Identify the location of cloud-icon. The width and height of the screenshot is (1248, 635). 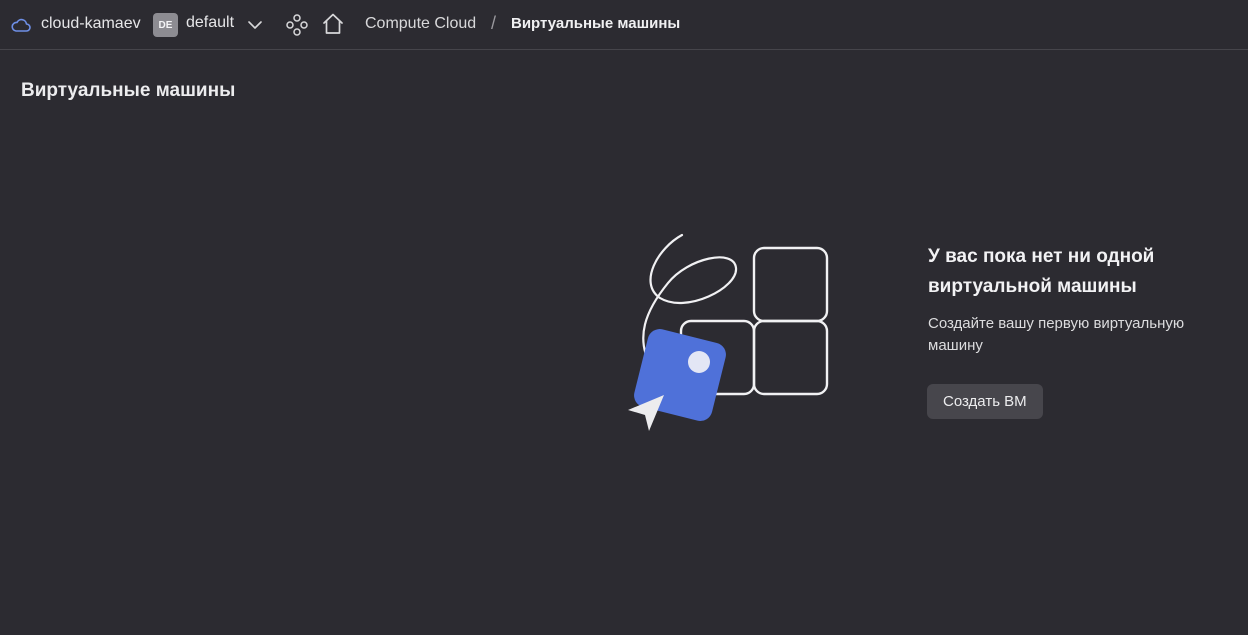
(21, 25).